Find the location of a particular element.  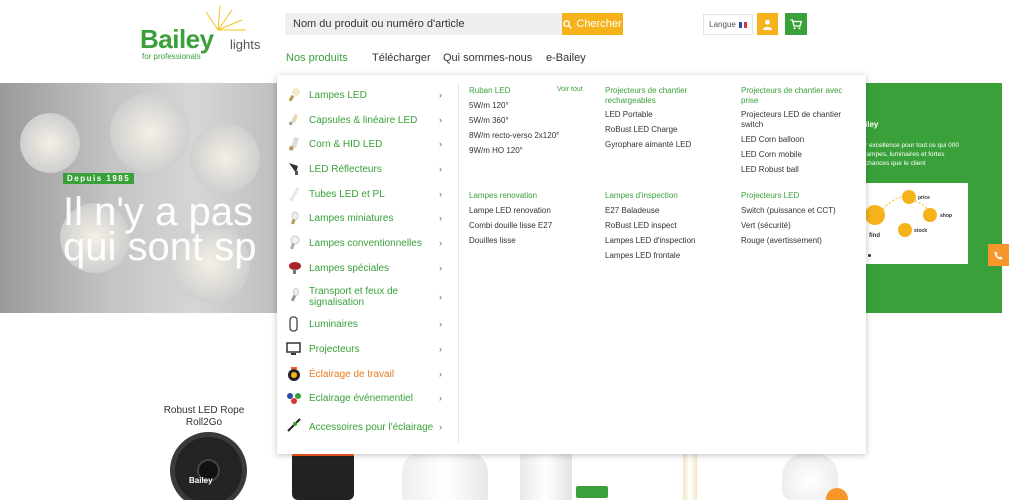

reel-logo: Bailey is located at coordinates (201, 480).